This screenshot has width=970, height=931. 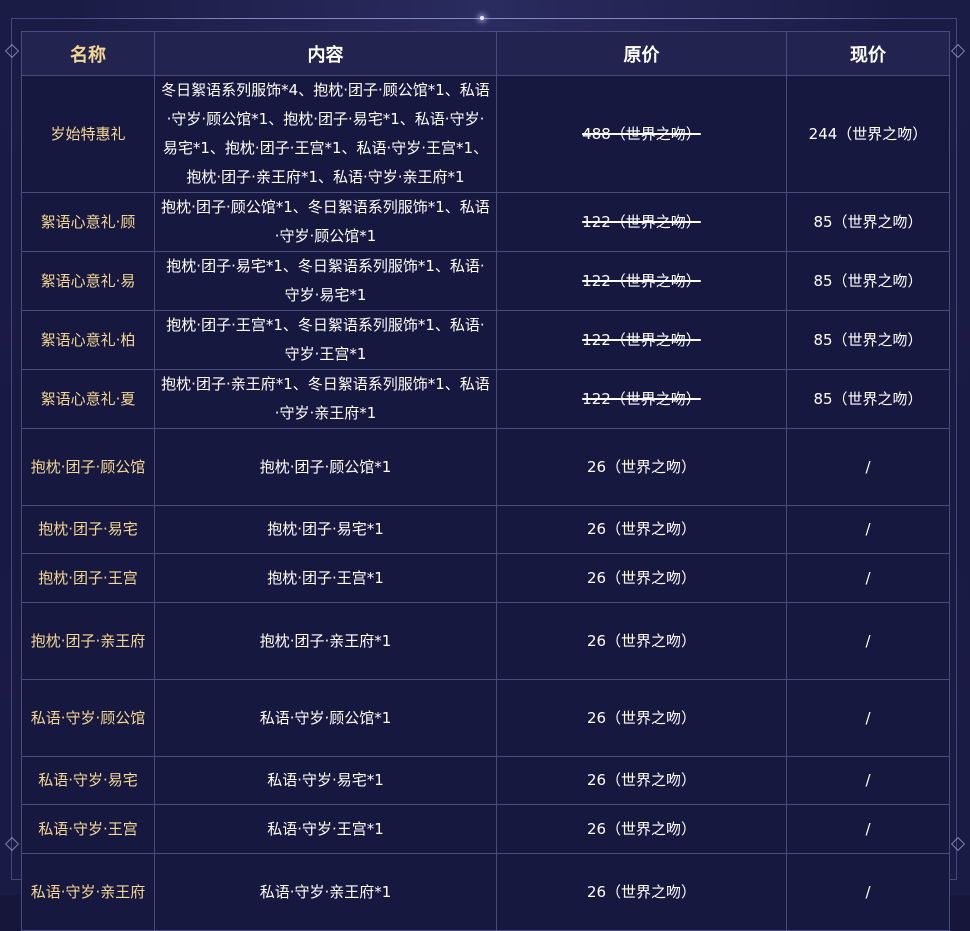 I want to click on table-row: 私语·守岁·易宅 私语·守岁·易宅*1 26（世界之吻） /, so click(x=485, y=780).